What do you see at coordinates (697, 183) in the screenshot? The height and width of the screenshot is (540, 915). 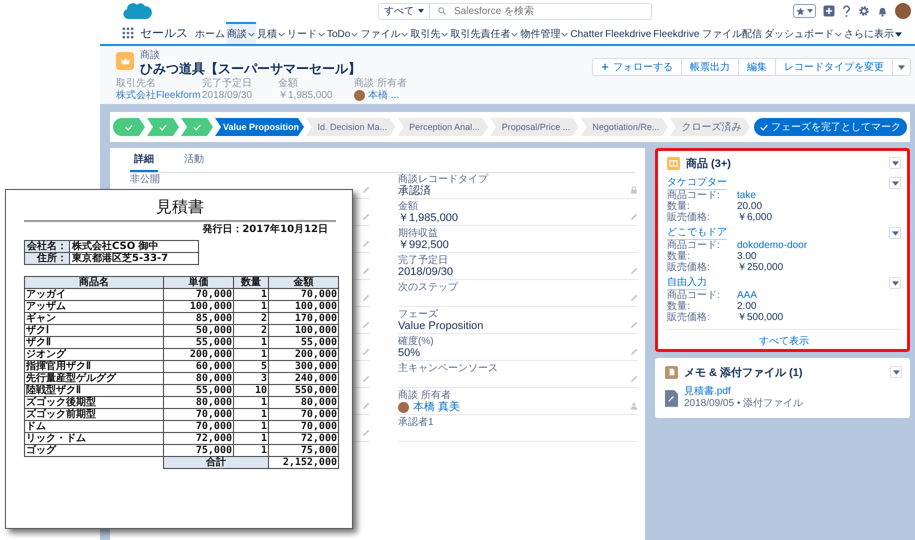 I see `product-link: タケコプター` at bounding box center [697, 183].